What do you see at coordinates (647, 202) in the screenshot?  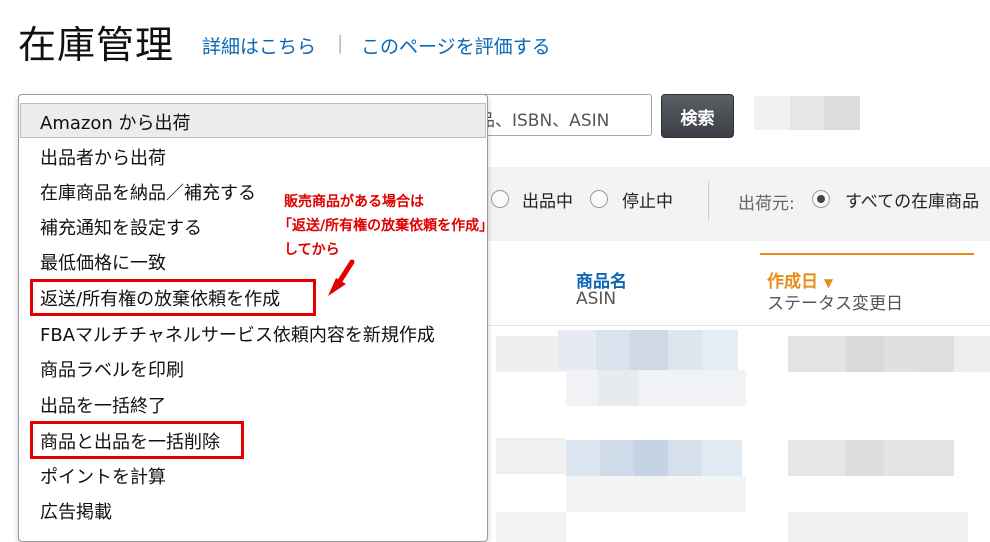 I see `radio-stopped-label: 停止中` at bounding box center [647, 202].